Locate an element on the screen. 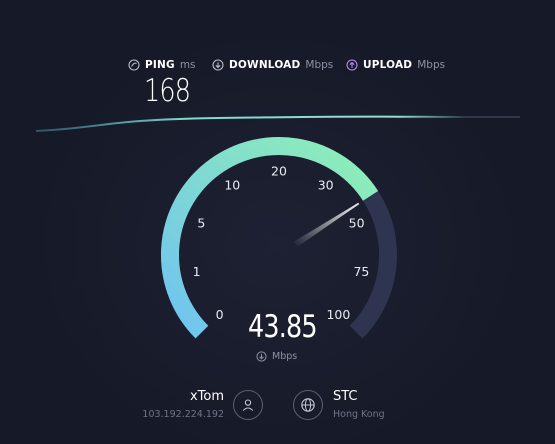  host-name: STC is located at coordinates (345, 396).